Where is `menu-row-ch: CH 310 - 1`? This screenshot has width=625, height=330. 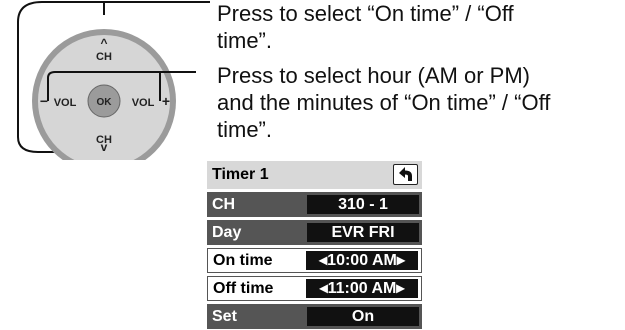
menu-row-ch: CH 310 - 1 is located at coordinates (314, 204).